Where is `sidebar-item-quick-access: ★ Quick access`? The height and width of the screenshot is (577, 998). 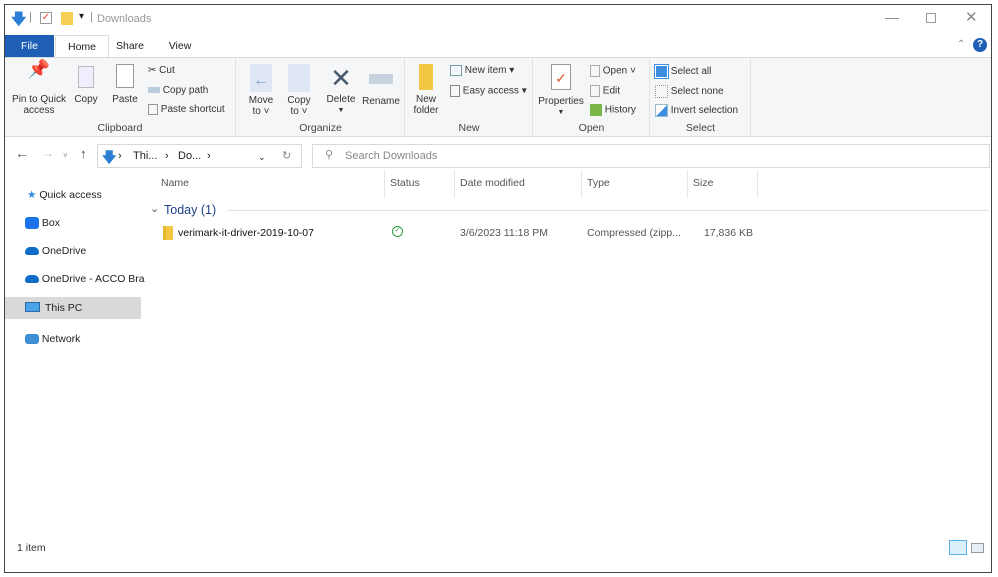
sidebar-item-quick-access: ★ Quick access is located at coordinates (64, 195).